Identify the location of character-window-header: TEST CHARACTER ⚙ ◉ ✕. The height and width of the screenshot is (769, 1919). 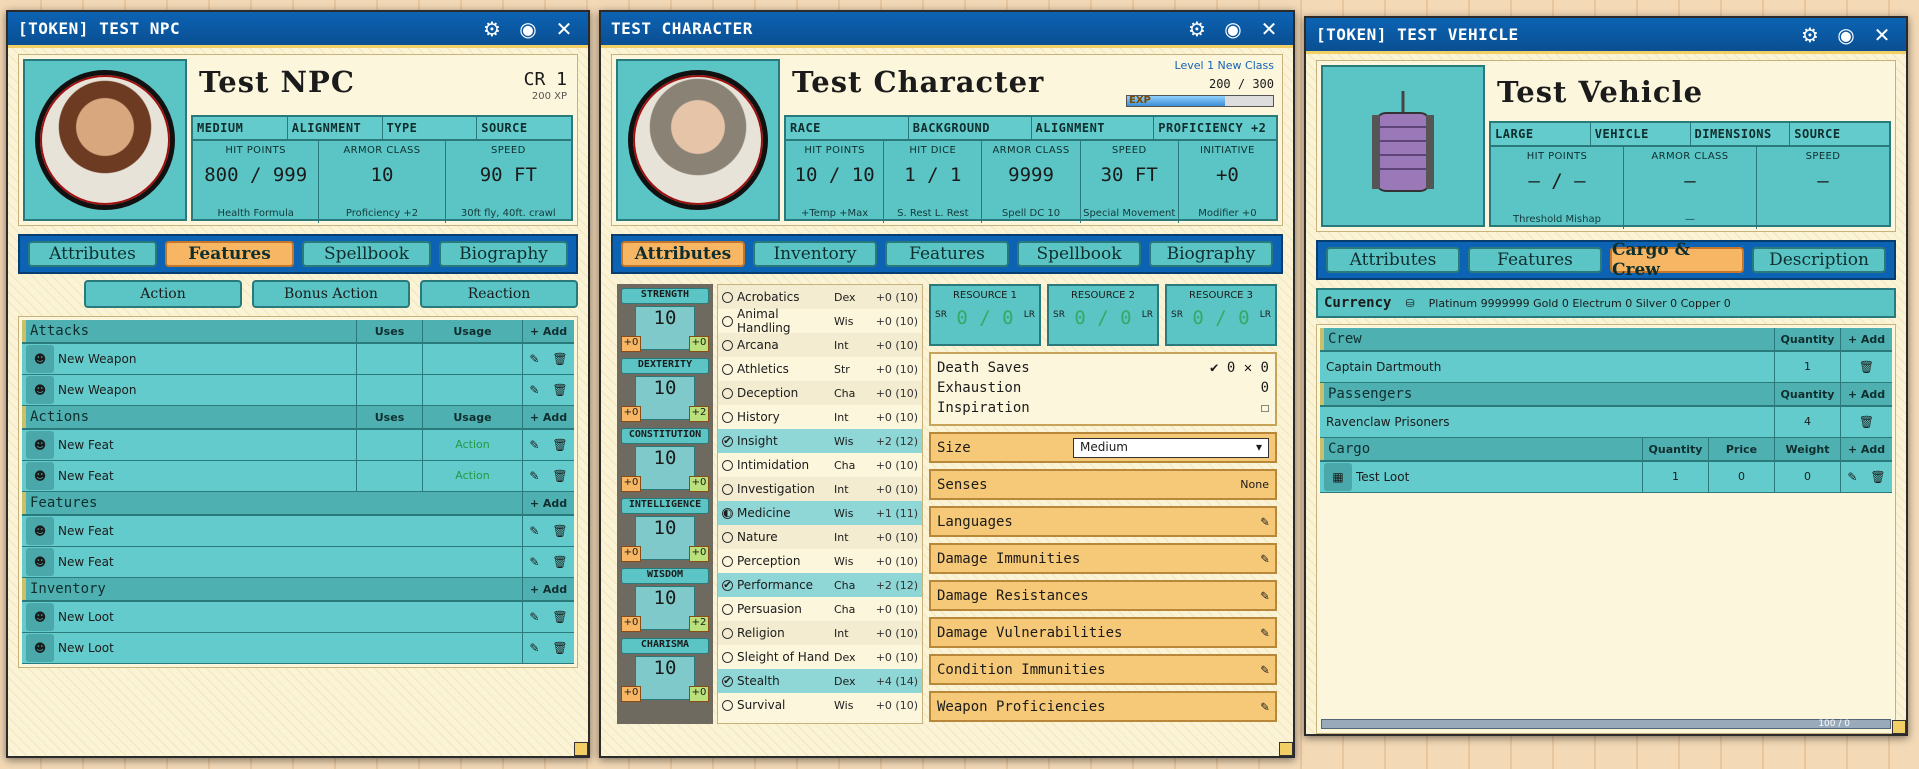
(947, 30).